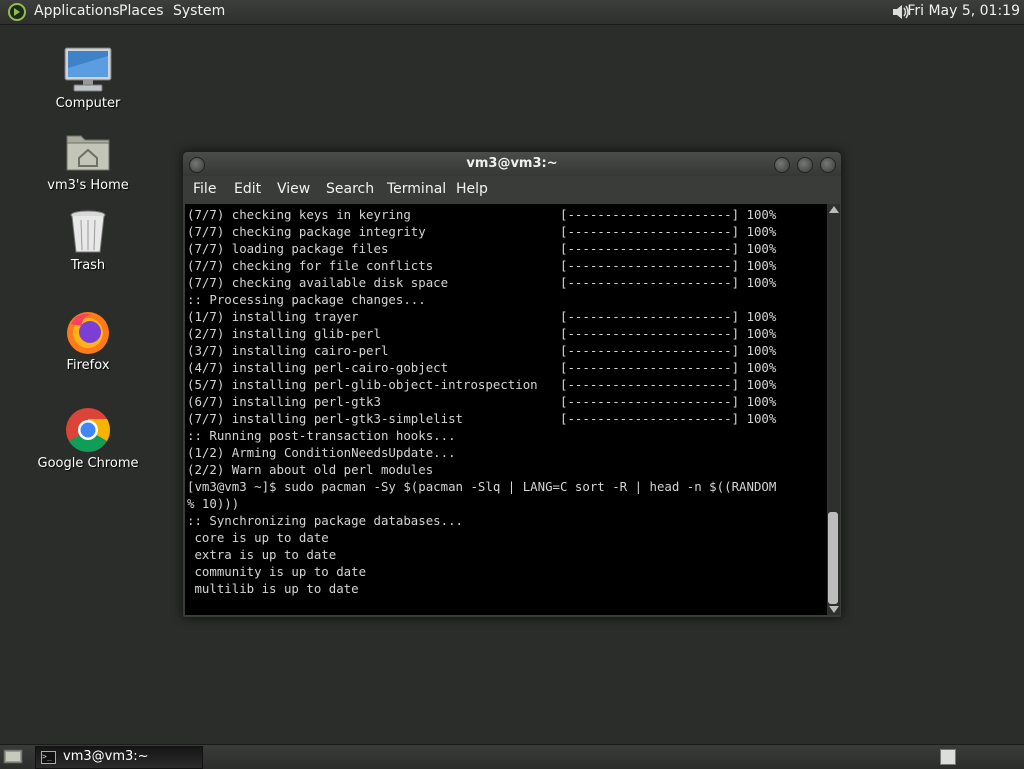 The image size is (1024, 769). I want to click on desktop-icon-chrome: Google Chrome, so click(88, 438).